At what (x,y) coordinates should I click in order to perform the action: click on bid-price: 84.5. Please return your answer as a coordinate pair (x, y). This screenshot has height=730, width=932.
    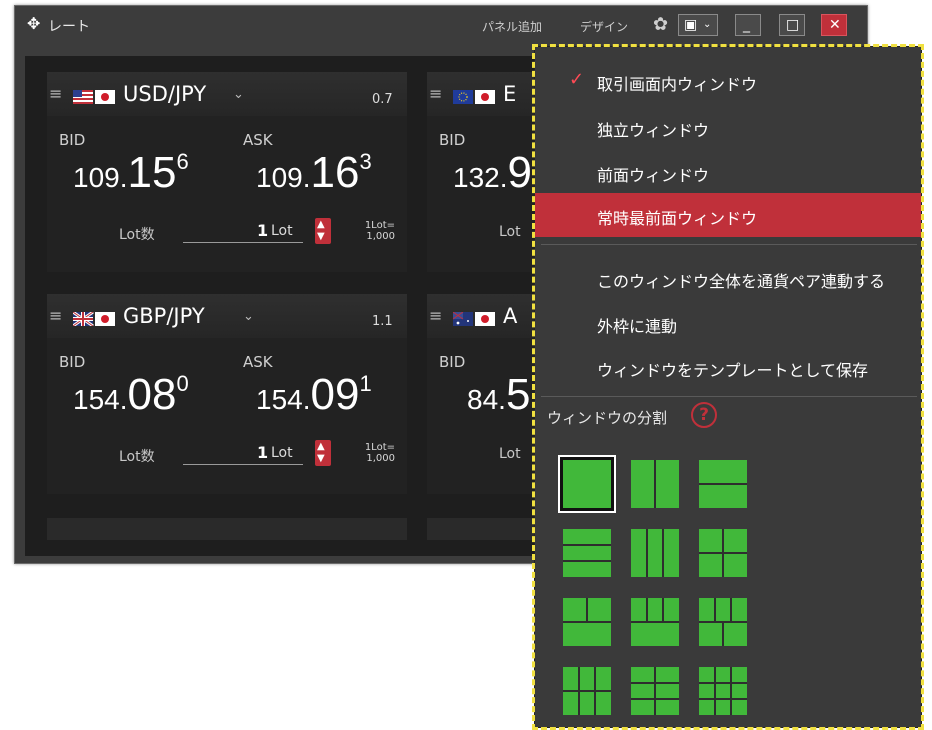
    Looking at the image, I should click on (498, 395).